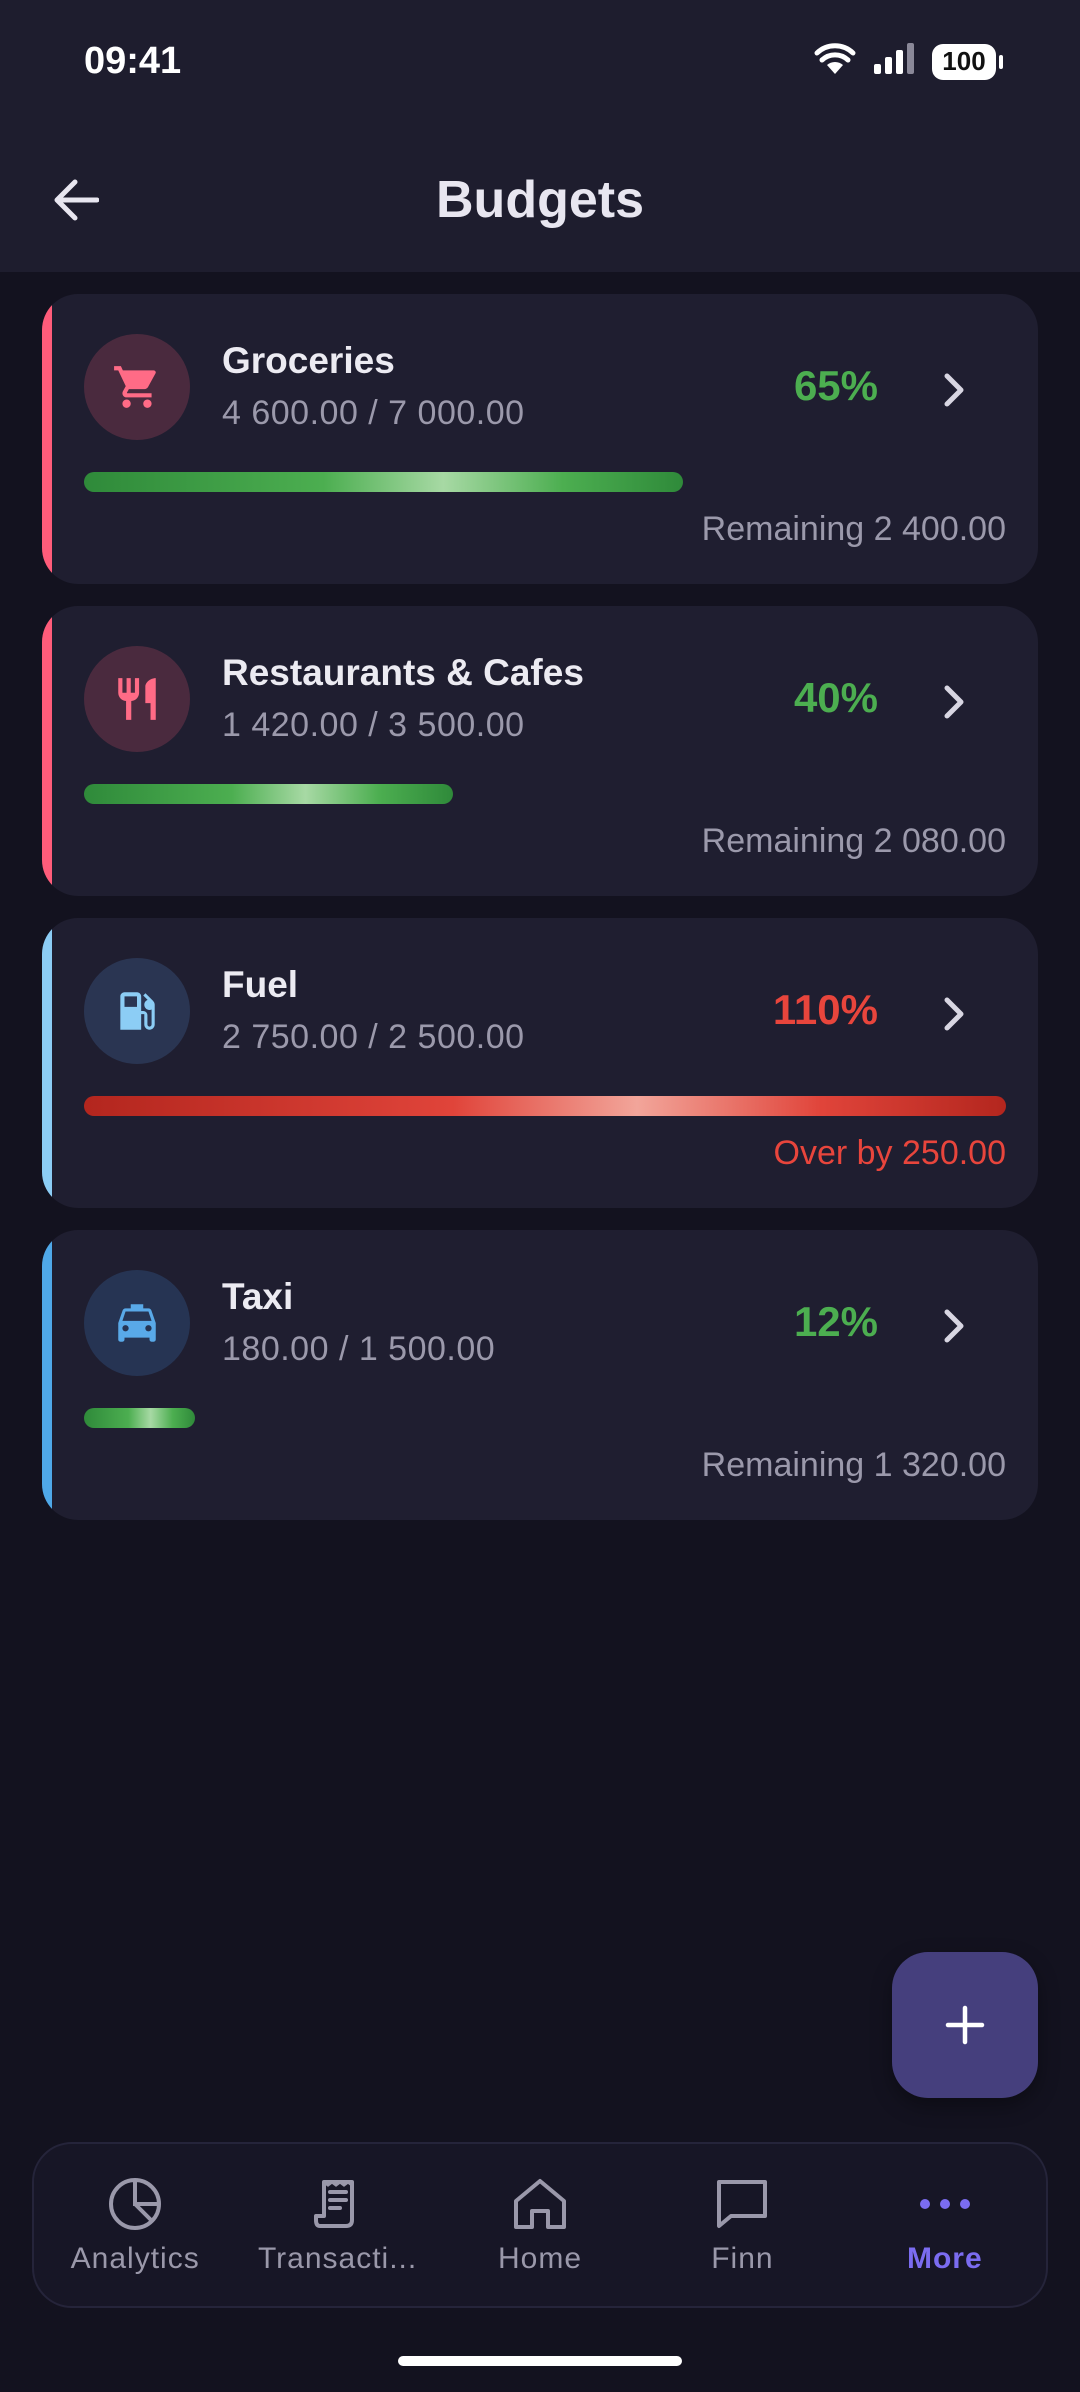  Describe the element at coordinates (135, 2258) in the screenshot. I see `nav-label: Analytics` at that location.